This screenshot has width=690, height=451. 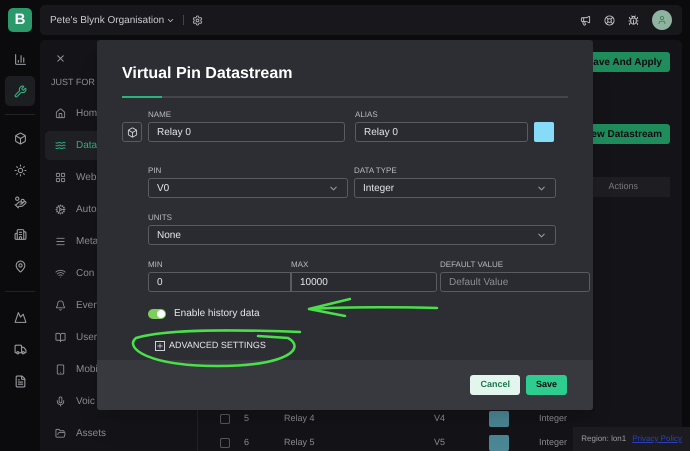 What do you see at coordinates (160, 218) in the screenshot?
I see `field-label: UNITS` at bounding box center [160, 218].